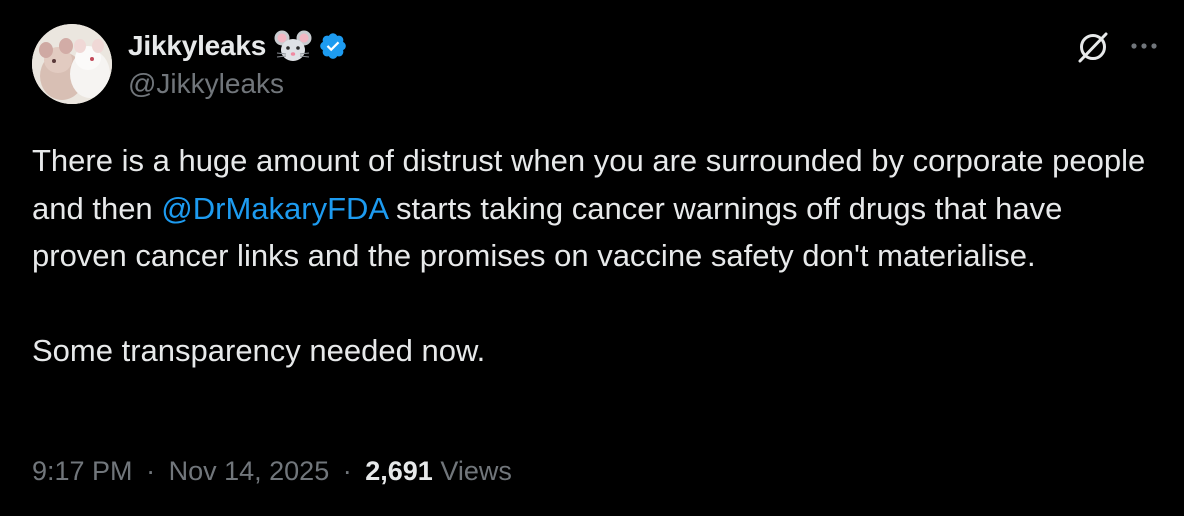 The width and height of the screenshot is (1184, 516). What do you see at coordinates (197, 46) in the screenshot?
I see `author-display-name: Jikkyleaks` at bounding box center [197, 46].